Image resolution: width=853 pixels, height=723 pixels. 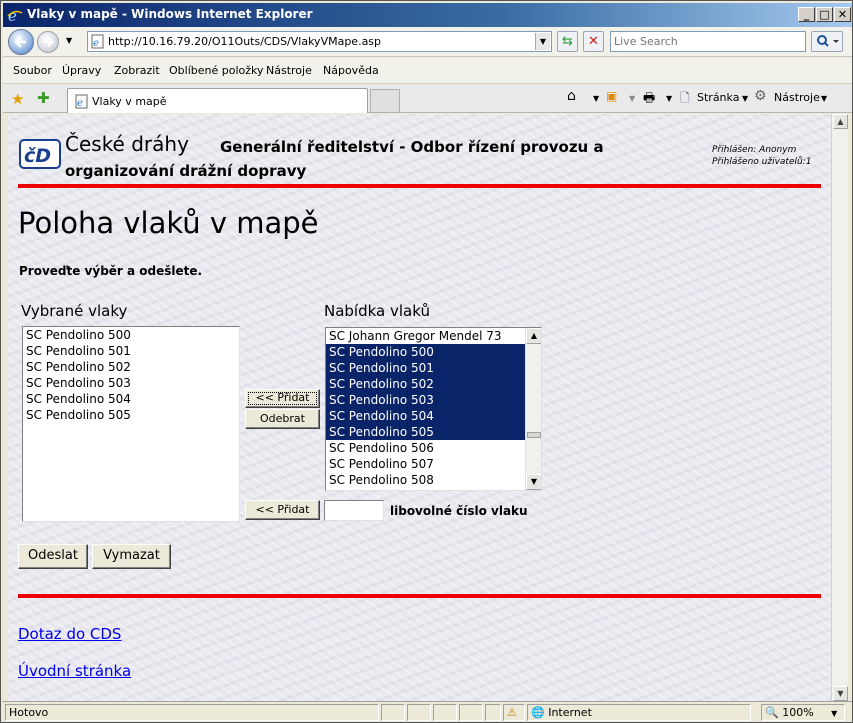 What do you see at coordinates (534, 435) in the screenshot?
I see `scroll-thumb` at bounding box center [534, 435].